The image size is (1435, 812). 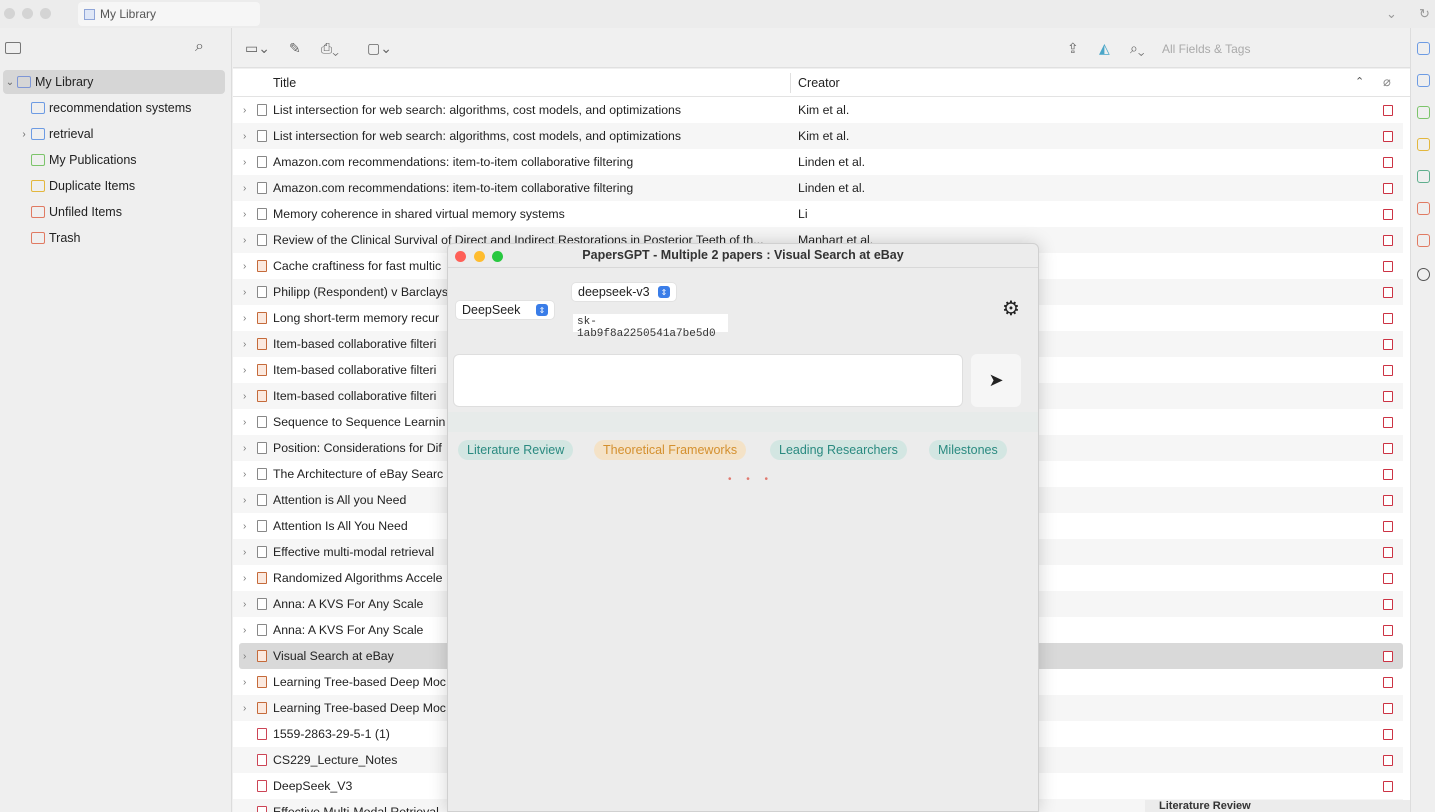 I want to click on api-key-field: sk-1ab9f8a2250541a7be5d0, so click(x=650, y=327).